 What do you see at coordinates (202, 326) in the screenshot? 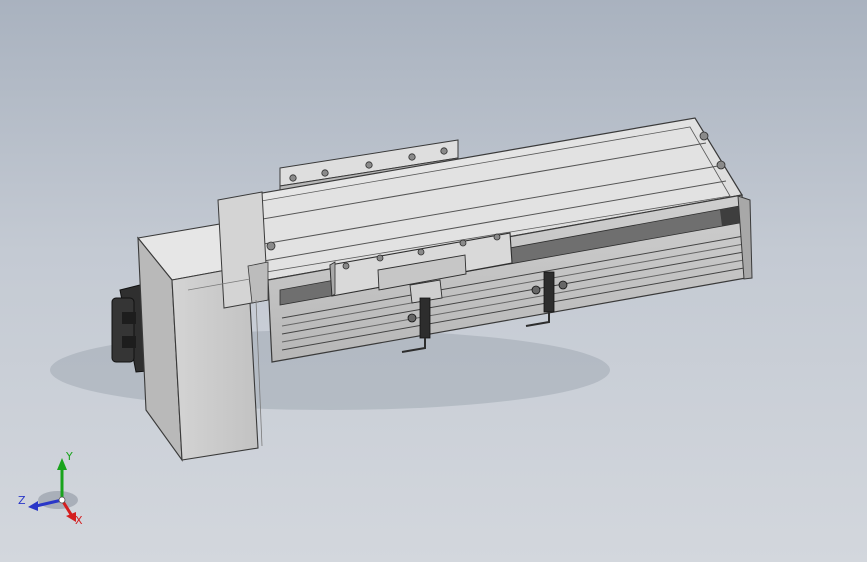
I see `motor-housing` at bounding box center [202, 326].